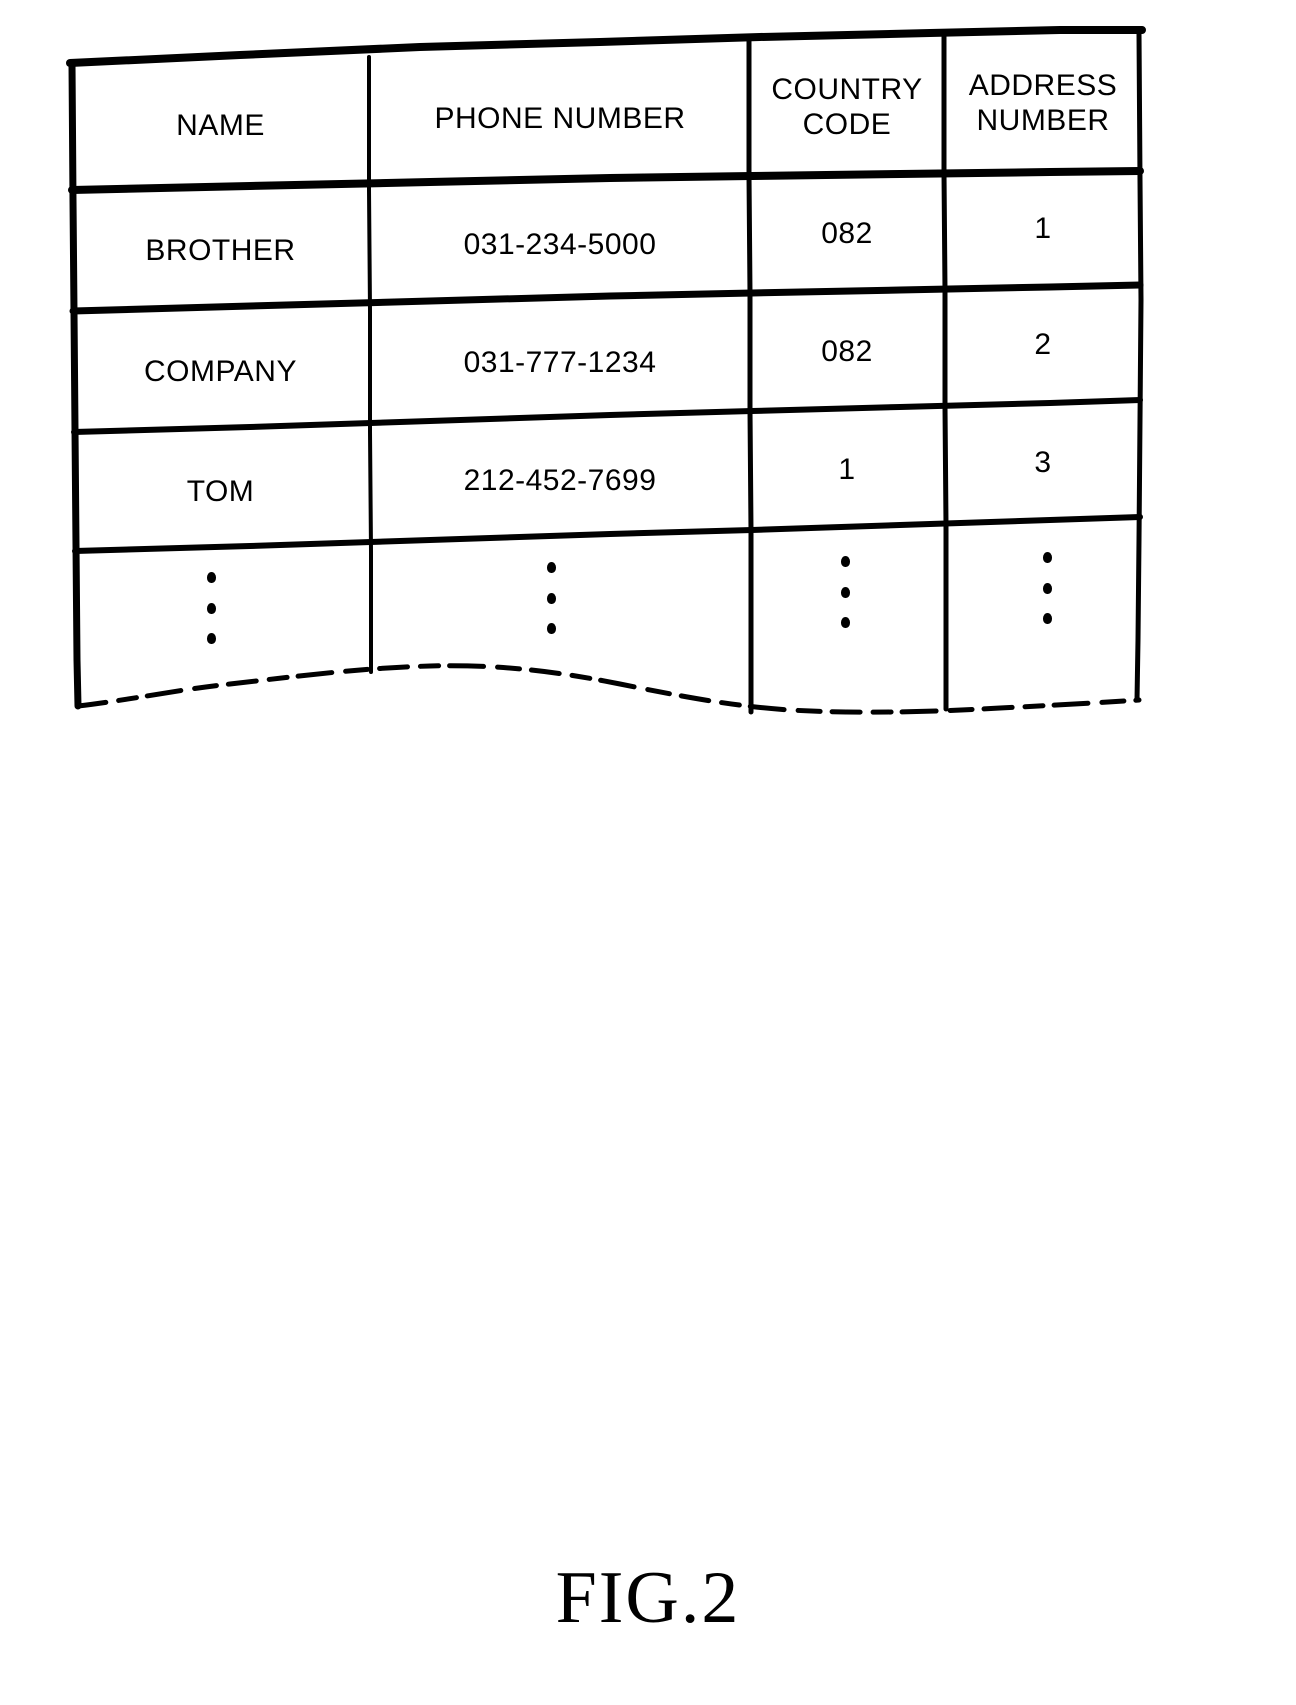  Describe the element at coordinates (220, 372) in the screenshot. I see `table-cell-name: COMPANY` at that location.